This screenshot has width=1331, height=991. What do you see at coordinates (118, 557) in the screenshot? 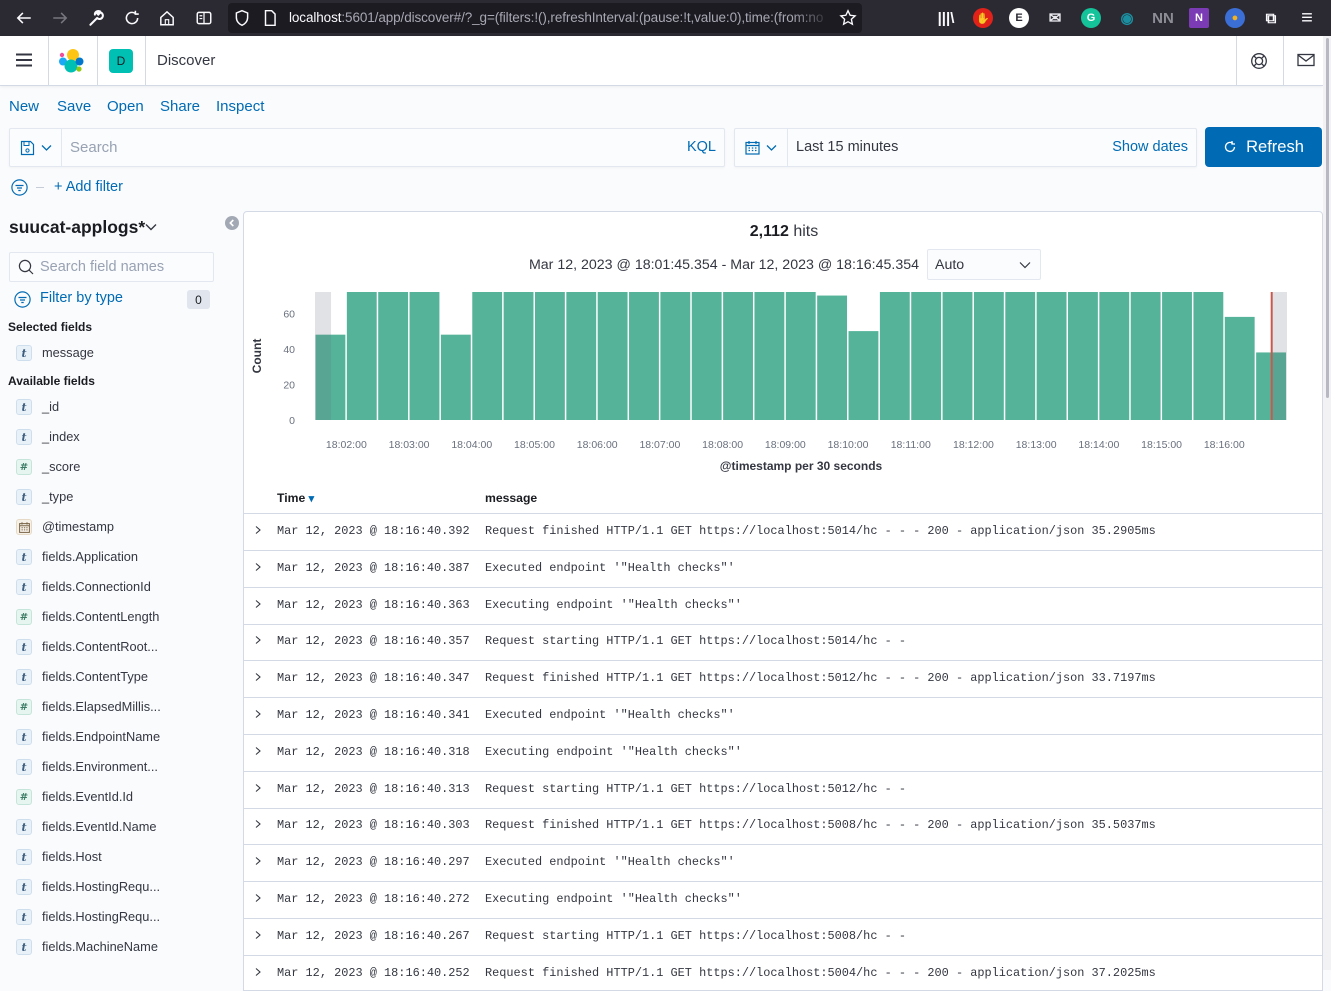
I see `field-item: t fields.Application` at bounding box center [118, 557].